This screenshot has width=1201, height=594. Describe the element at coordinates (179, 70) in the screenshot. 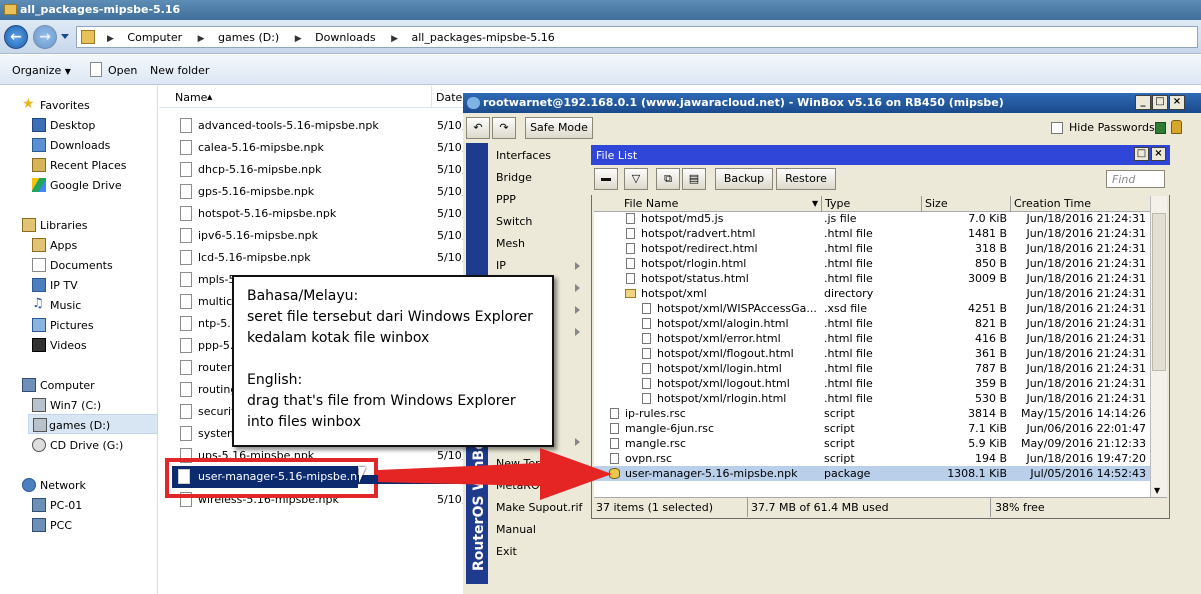

I see `new-folder-button: New folder` at that location.